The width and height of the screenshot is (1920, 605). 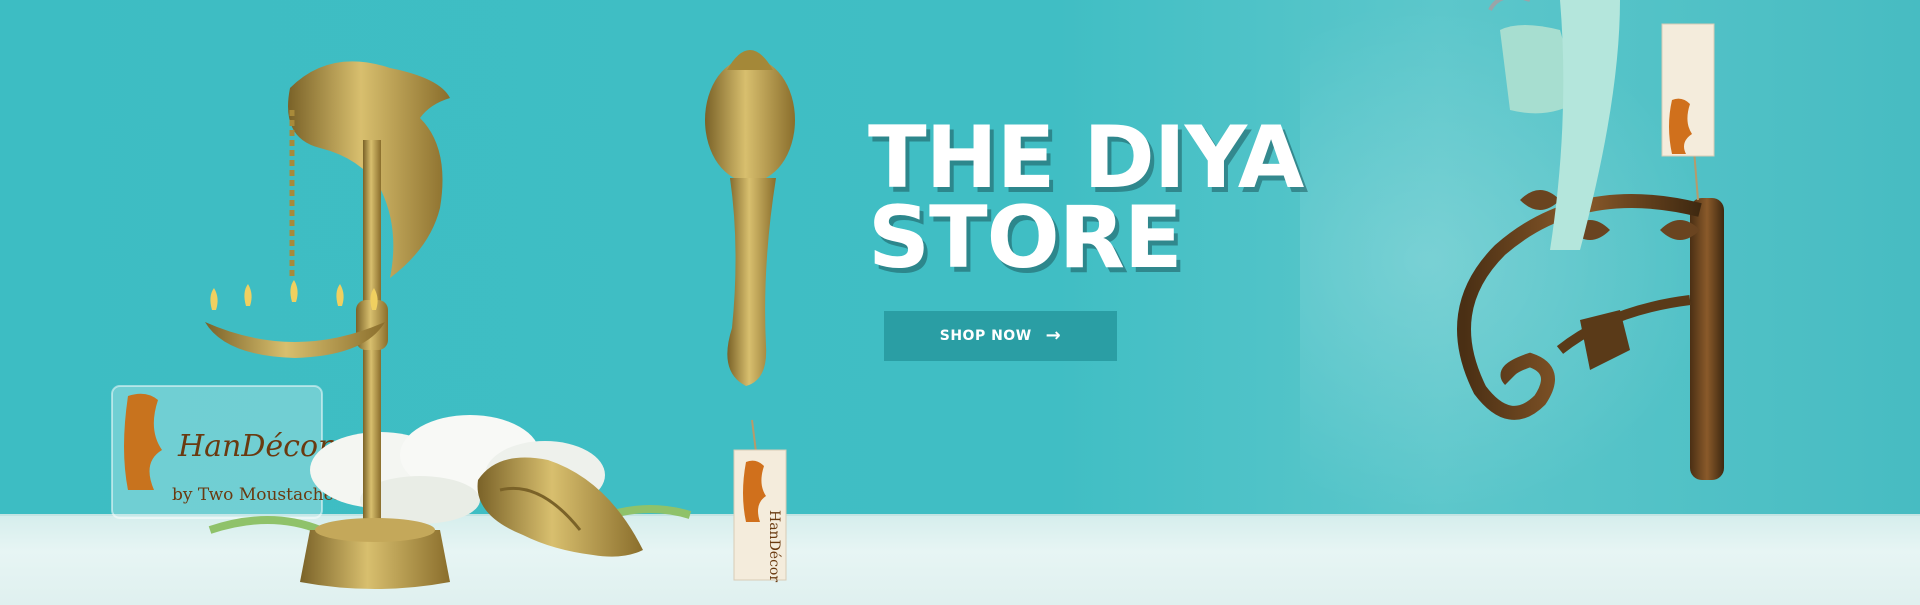 I want to click on title-line-1: THE DIYA, so click(x=1086, y=158).